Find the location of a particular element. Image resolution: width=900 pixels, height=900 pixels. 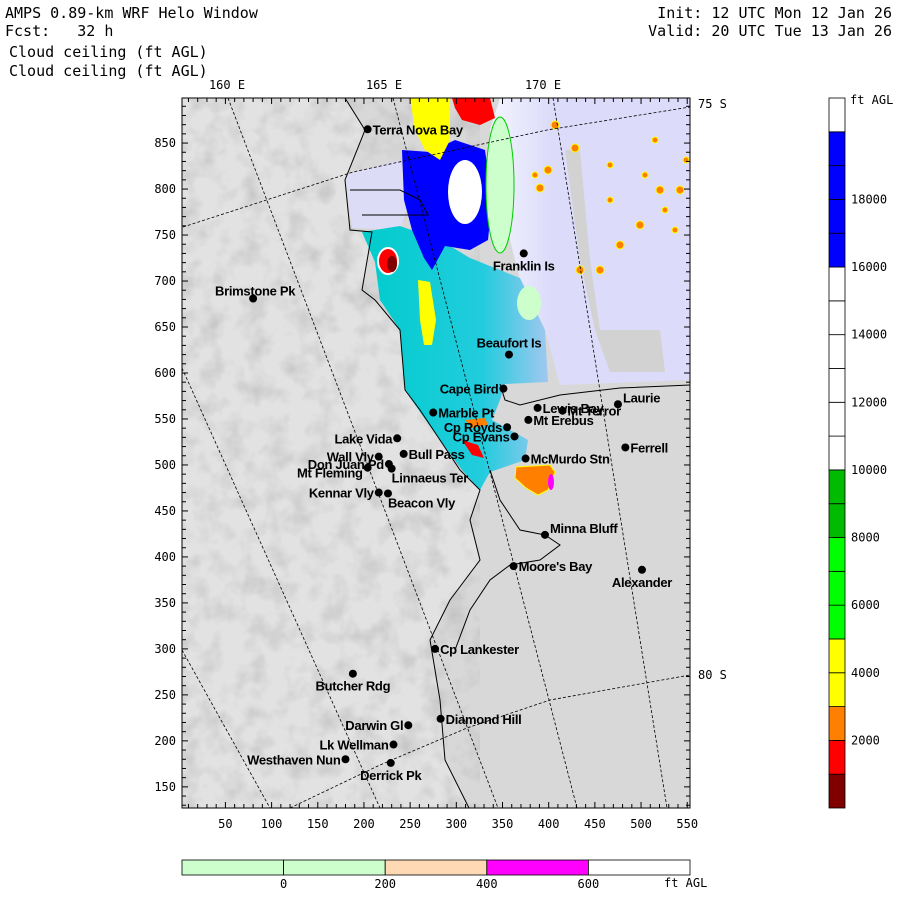

x-tick-label: 350 is located at coordinates (503, 824).